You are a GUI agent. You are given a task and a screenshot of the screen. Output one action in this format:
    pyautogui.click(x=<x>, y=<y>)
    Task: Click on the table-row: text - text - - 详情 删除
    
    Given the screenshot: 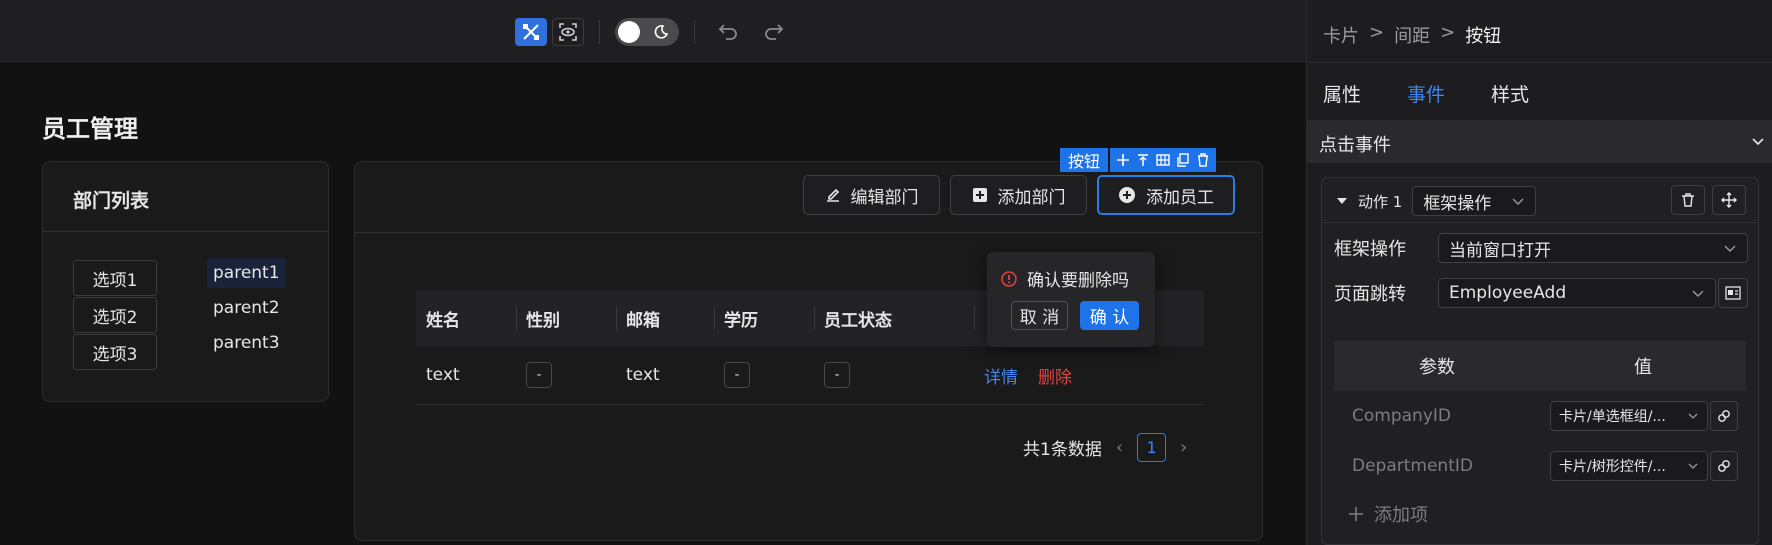 What is the action you would take?
    pyautogui.click(x=810, y=375)
    